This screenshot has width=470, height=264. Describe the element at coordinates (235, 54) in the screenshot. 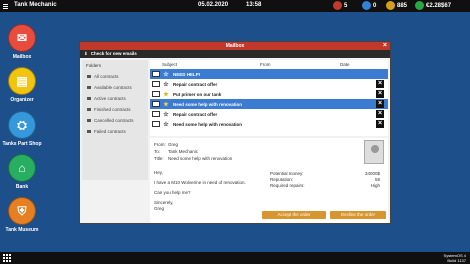

I see `check-new-emails-button: ⬇ Check for new emails` at that location.